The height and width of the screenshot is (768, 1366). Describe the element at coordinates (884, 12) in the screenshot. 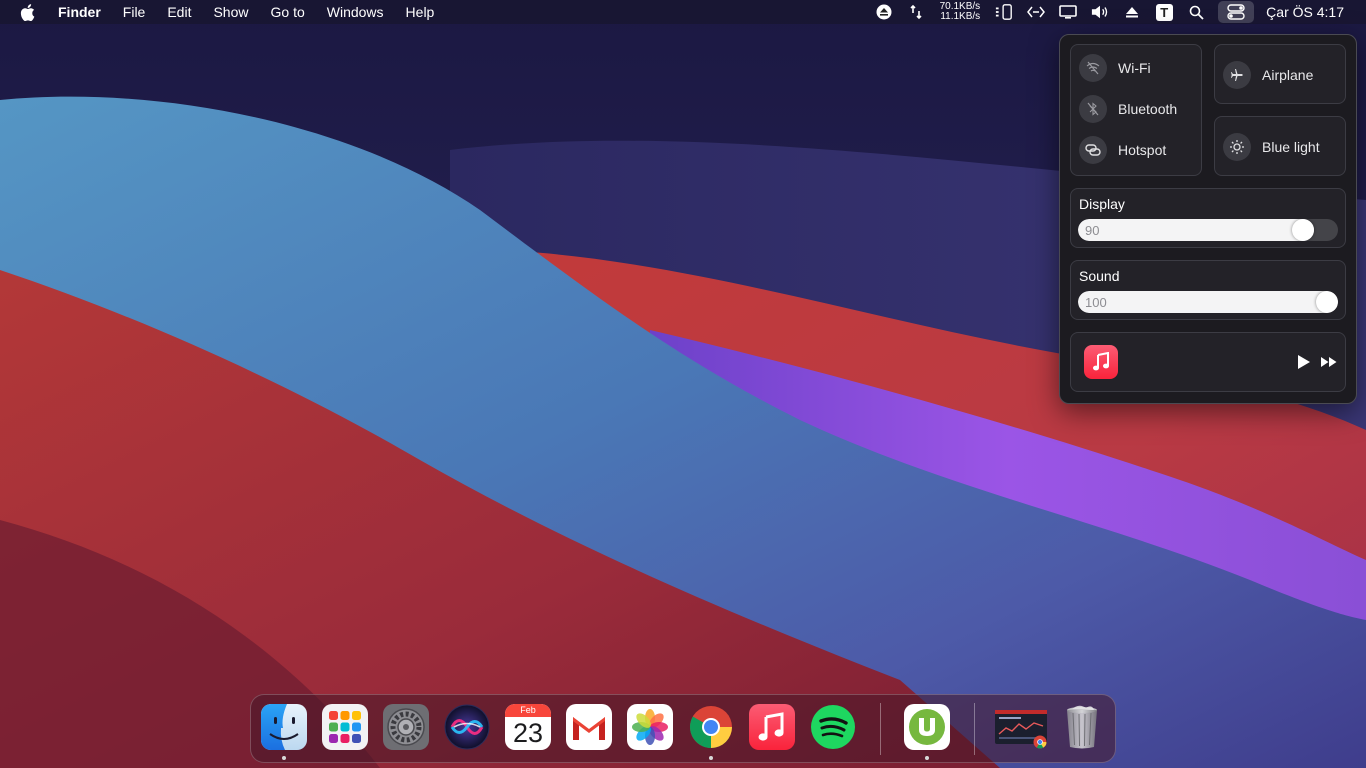

I see `upload-circle-icon` at that location.